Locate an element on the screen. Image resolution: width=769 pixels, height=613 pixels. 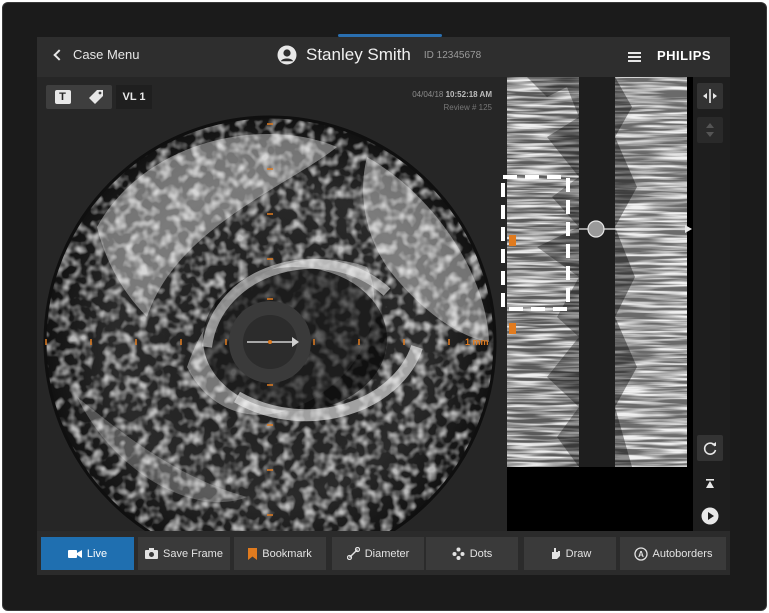
diameter-button: Diameter is located at coordinates (378, 553).